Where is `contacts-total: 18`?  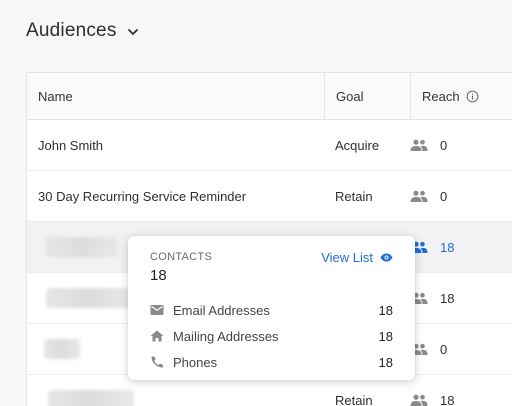 contacts-total: 18 is located at coordinates (158, 275).